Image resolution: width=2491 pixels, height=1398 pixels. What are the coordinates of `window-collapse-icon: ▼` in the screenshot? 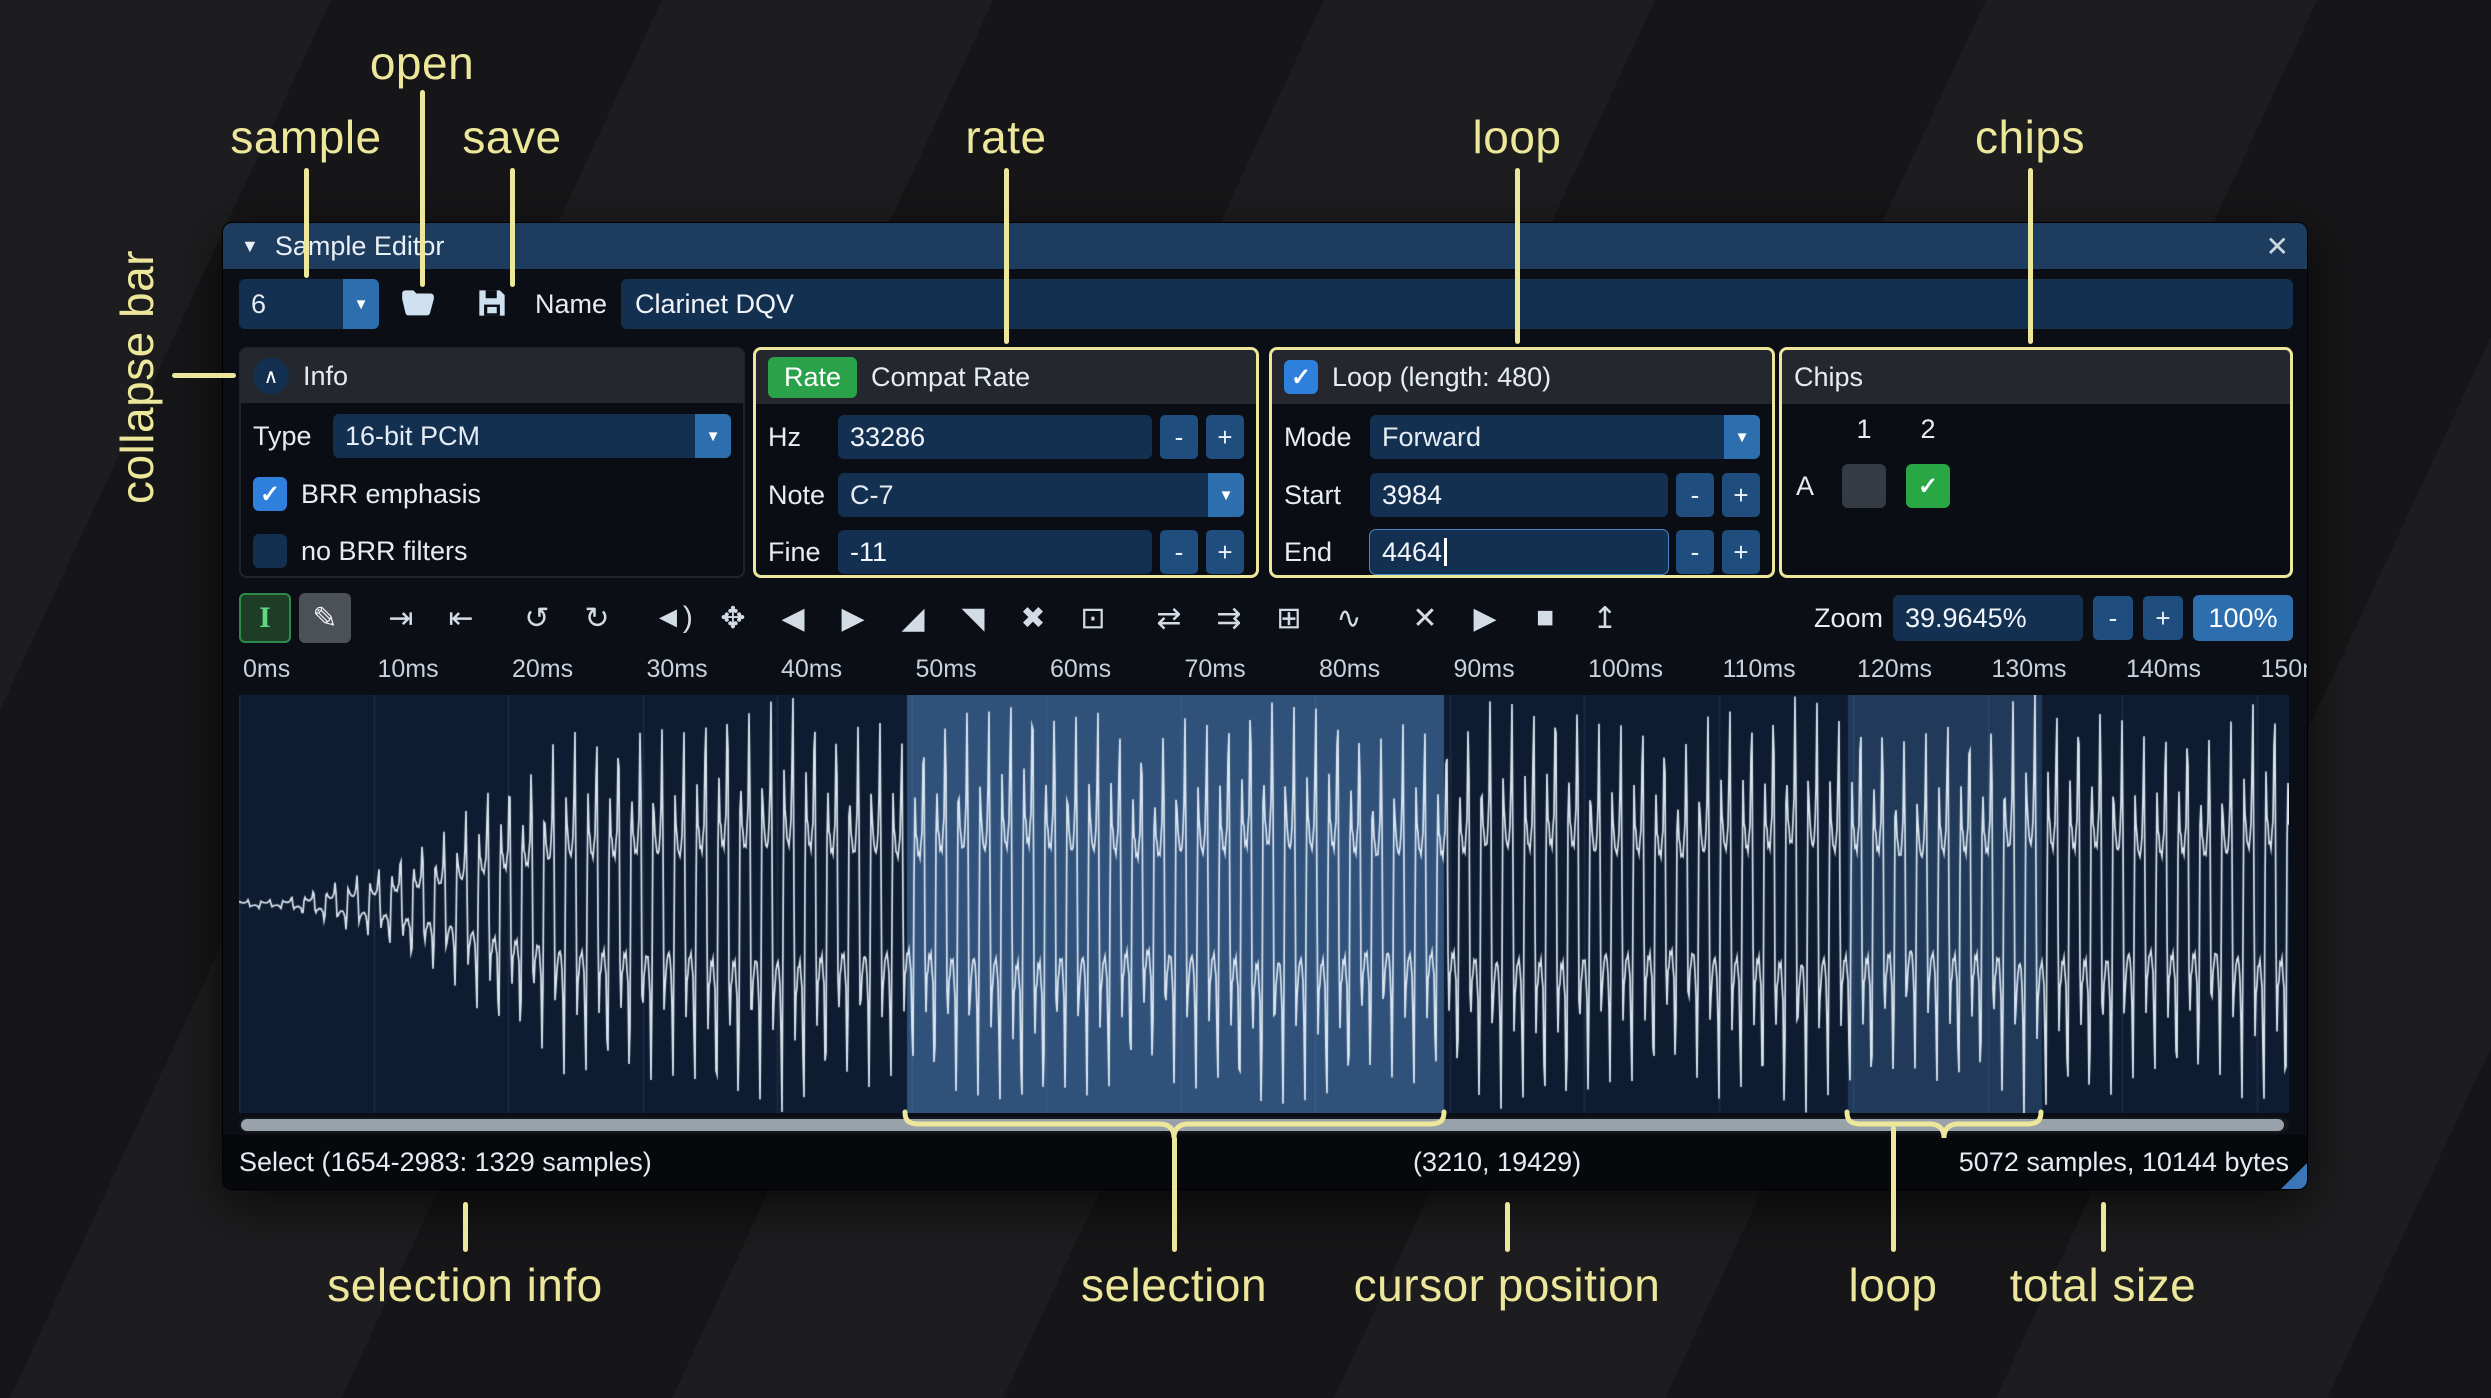 It's located at (250, 246).